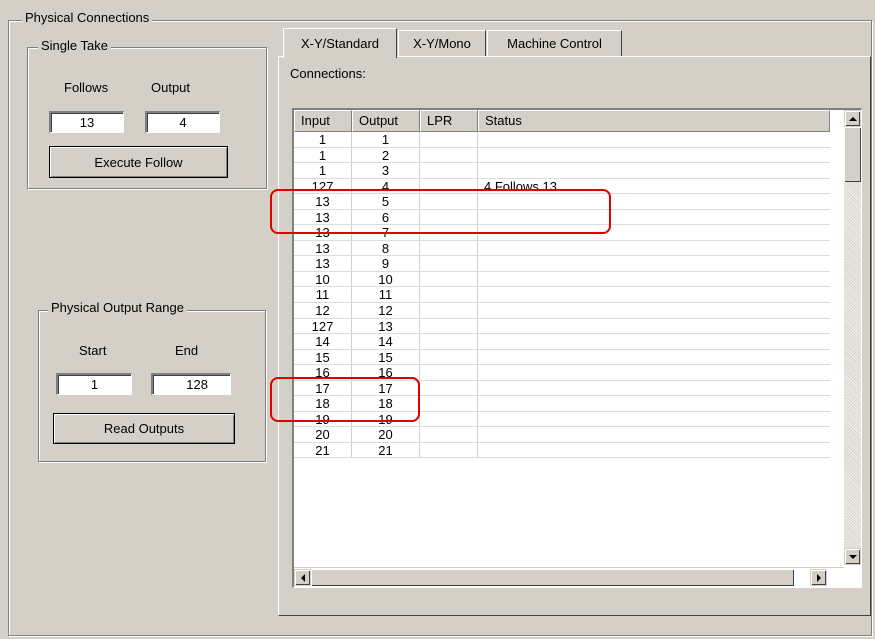 Image resolution: width=875 pixels, height=639 pixels. What do you see at coordinates (86, 87) in the screenshot?
I see `follows-label: Follows` at bounding box center [86, 87].